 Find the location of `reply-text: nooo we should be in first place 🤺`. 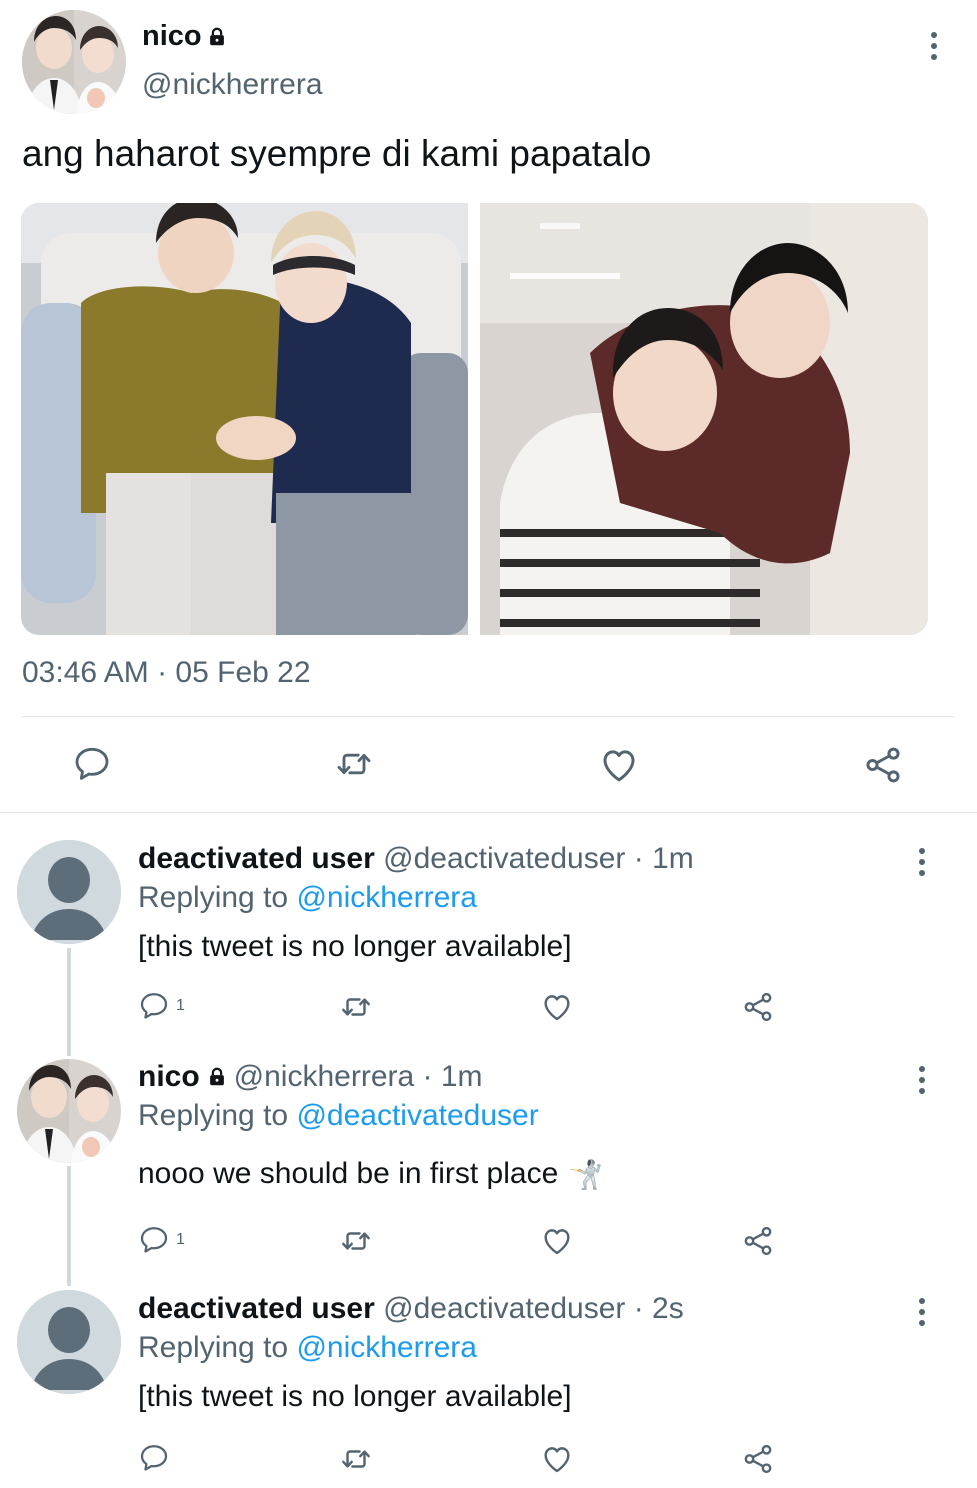

reply-text: nooo we should be in first place 🤺 is located at coordinates (370, 1174).